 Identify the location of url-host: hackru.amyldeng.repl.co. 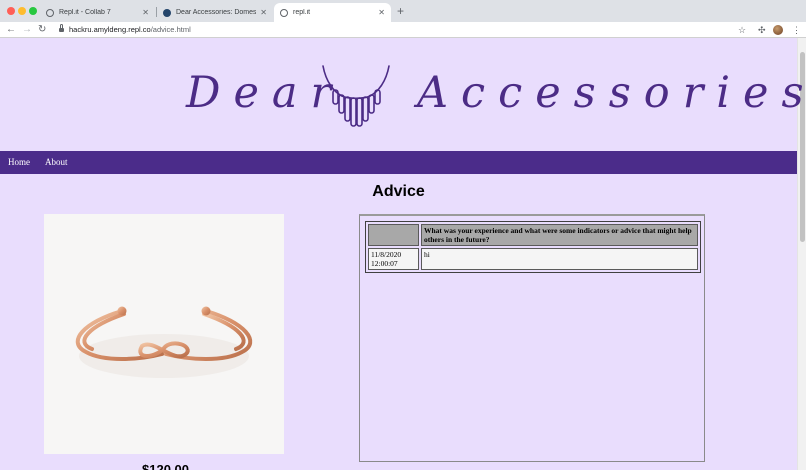
(110, 29).